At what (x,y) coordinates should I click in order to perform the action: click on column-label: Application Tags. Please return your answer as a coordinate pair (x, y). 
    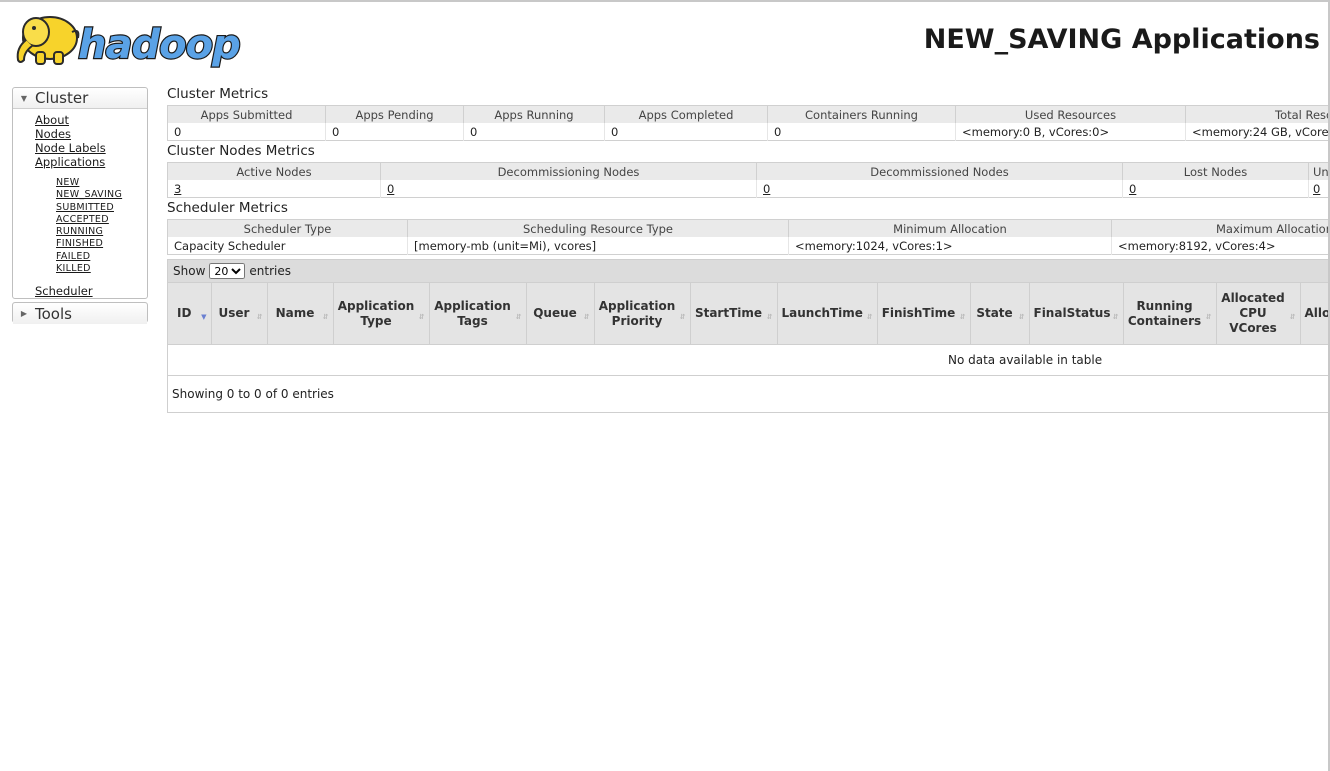
    Looking at the image, I should click on (472, 313).